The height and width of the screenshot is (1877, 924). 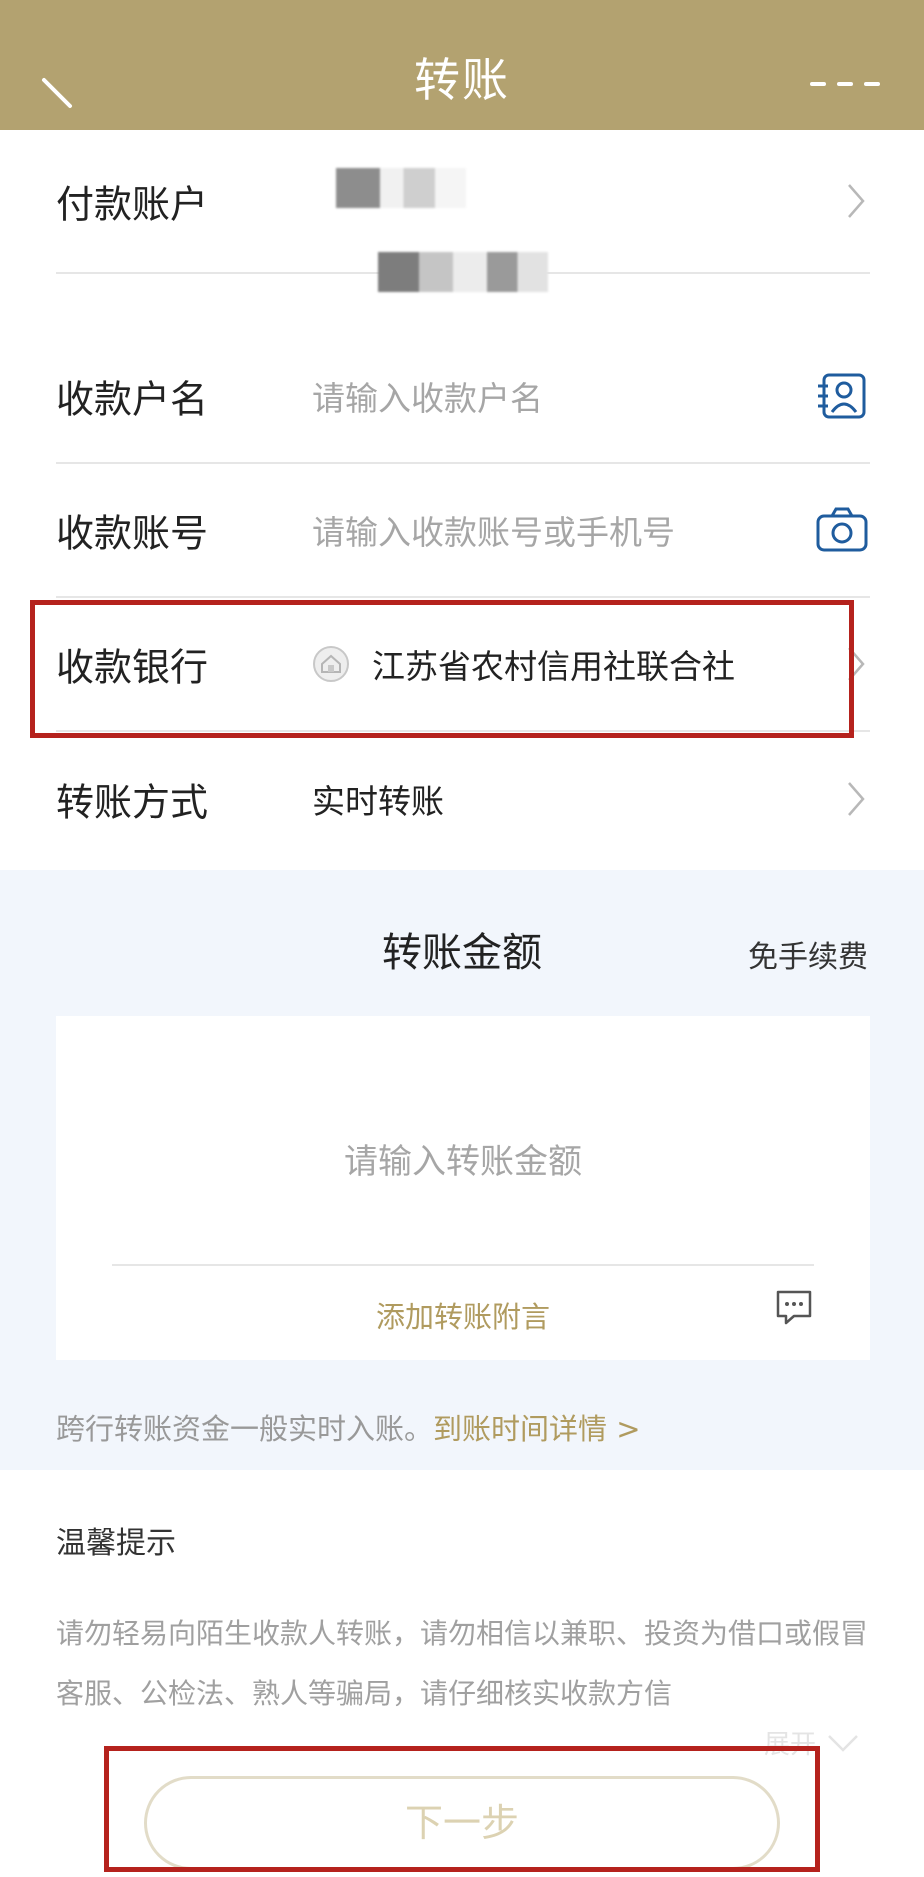 What do you see at coordinates (462, 1809) in the screenshot?
I see `highlight-box-next` at bounding box center [462, 1809].